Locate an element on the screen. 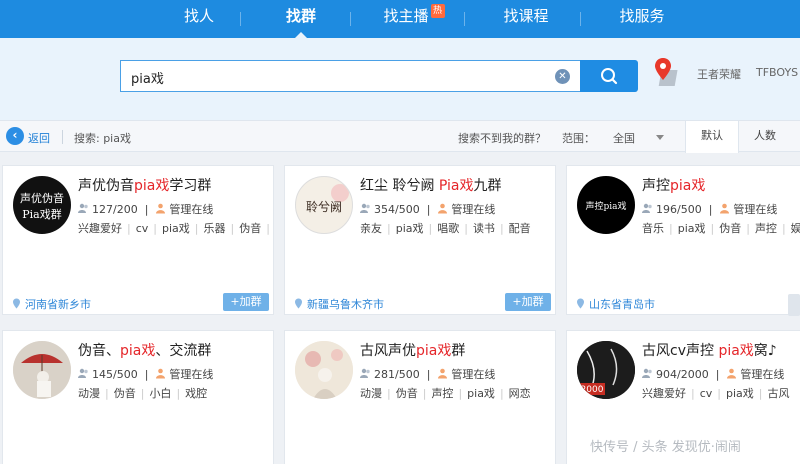 This screenshot has height=464, width=800. group-name: 伪音、pia戏、交流群 is located at coordinates (144, 350).